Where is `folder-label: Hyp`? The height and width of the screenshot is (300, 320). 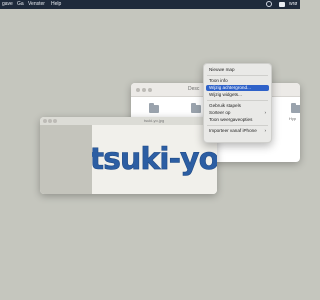
folder-label: Hyp is located at coordinates (293, 118).